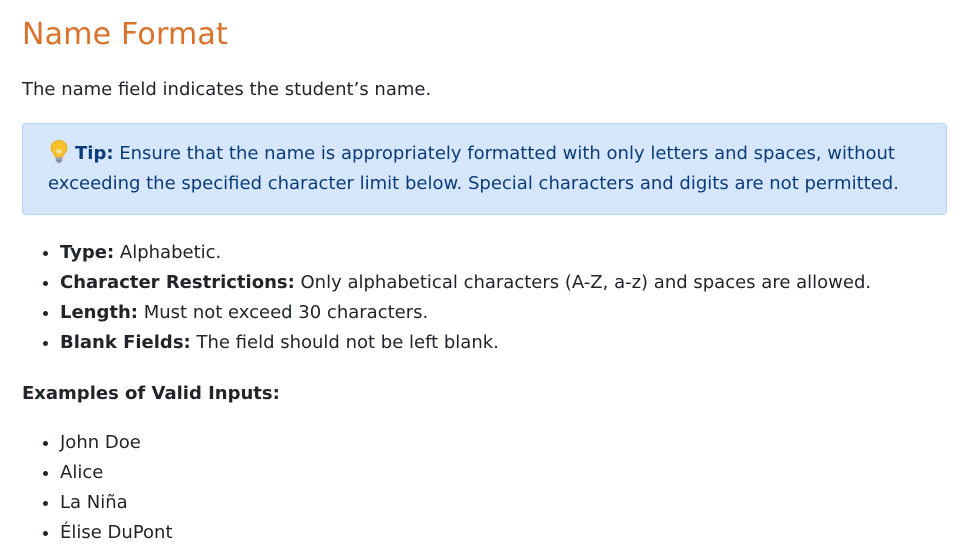 The height and width of the screenshot is (559, 975). Describe the element at coordinates (99, 312) in the screenshot. I see `rule-key: Length:` at that location.